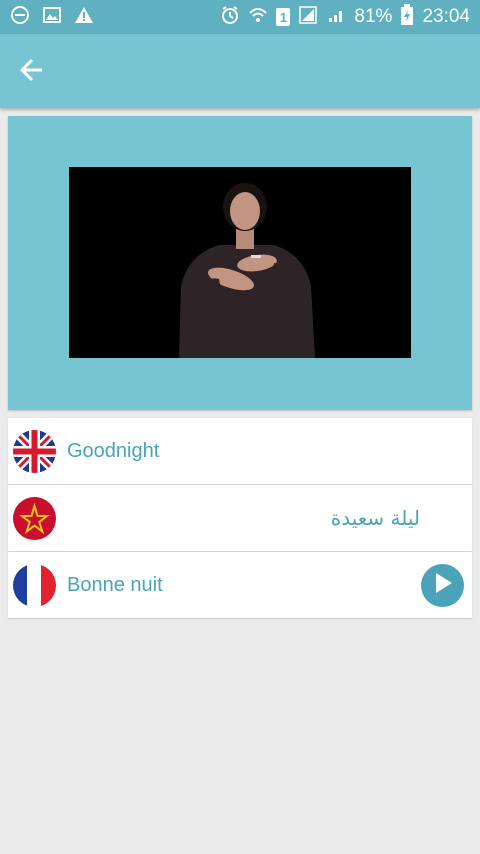 The image size is (480, 854). What do you see at coordinates (240, 451) in the screenshot?
I see `translation-row-english: Goodnight` at bounding box center [240, 451].